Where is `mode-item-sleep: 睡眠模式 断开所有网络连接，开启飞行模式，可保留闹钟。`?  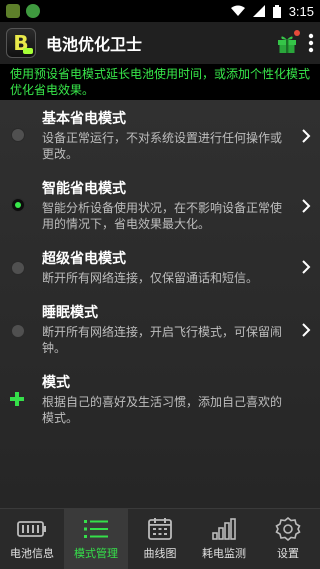 mode-item-sleep: 睡眠模式 断开所有网络连接，开启飞行模式，可保留闹钟。 is located at coordinates (160, 337).